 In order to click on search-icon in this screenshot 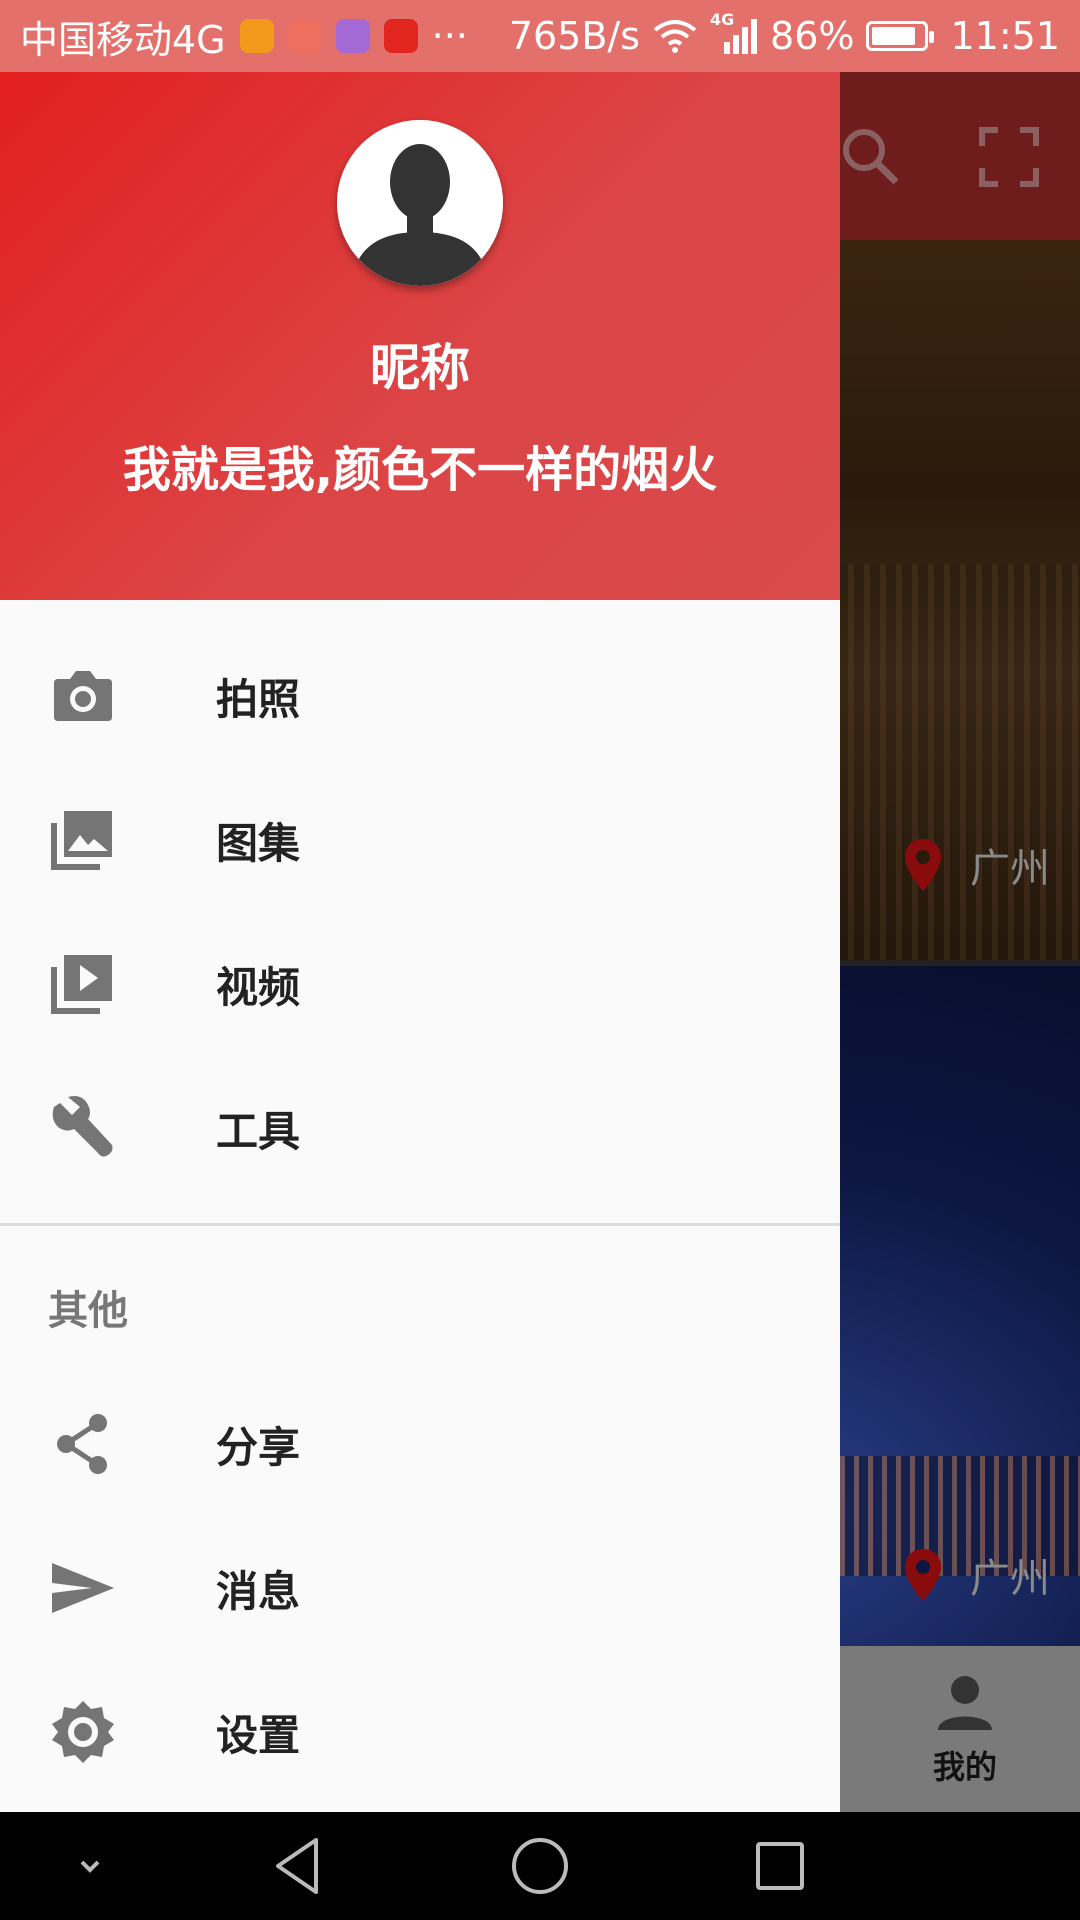, I will do `click(871, 157)`.